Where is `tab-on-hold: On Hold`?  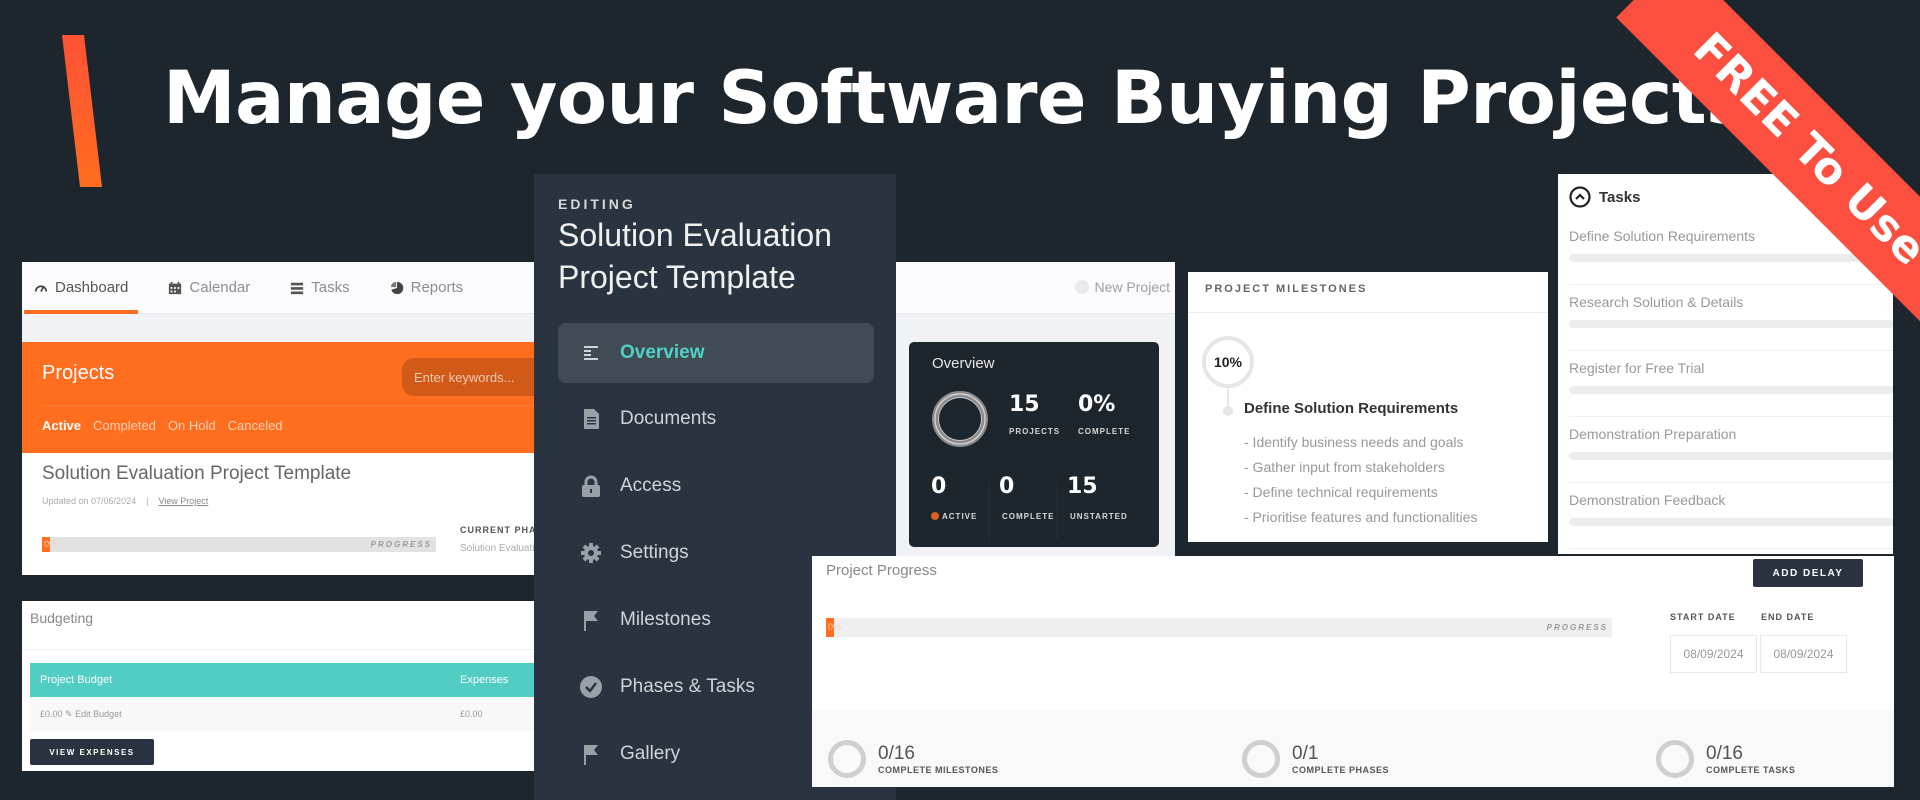 tab-on-hold: On Hold is located at coordinates (192, 425).